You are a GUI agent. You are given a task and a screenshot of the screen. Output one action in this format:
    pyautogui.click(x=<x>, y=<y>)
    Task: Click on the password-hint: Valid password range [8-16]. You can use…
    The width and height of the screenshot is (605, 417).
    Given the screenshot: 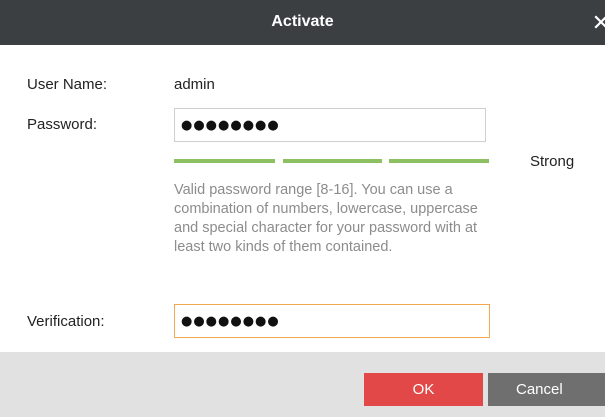 What is the action you would take?
    pyautogui.click(x=326, y=218)
    